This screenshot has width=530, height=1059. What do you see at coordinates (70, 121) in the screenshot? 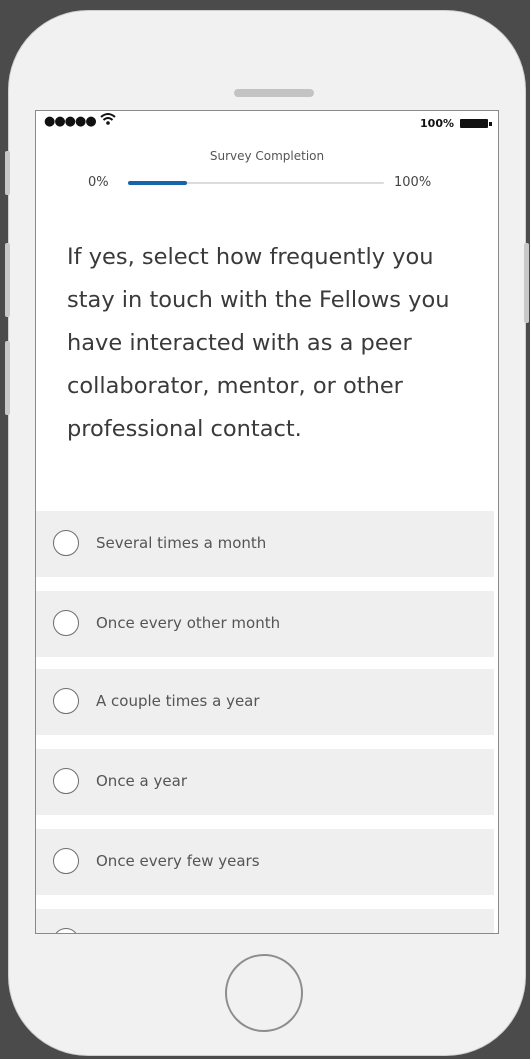
I see `signal-strength-icon: ●●●●●` at bounding box center [70, 121].